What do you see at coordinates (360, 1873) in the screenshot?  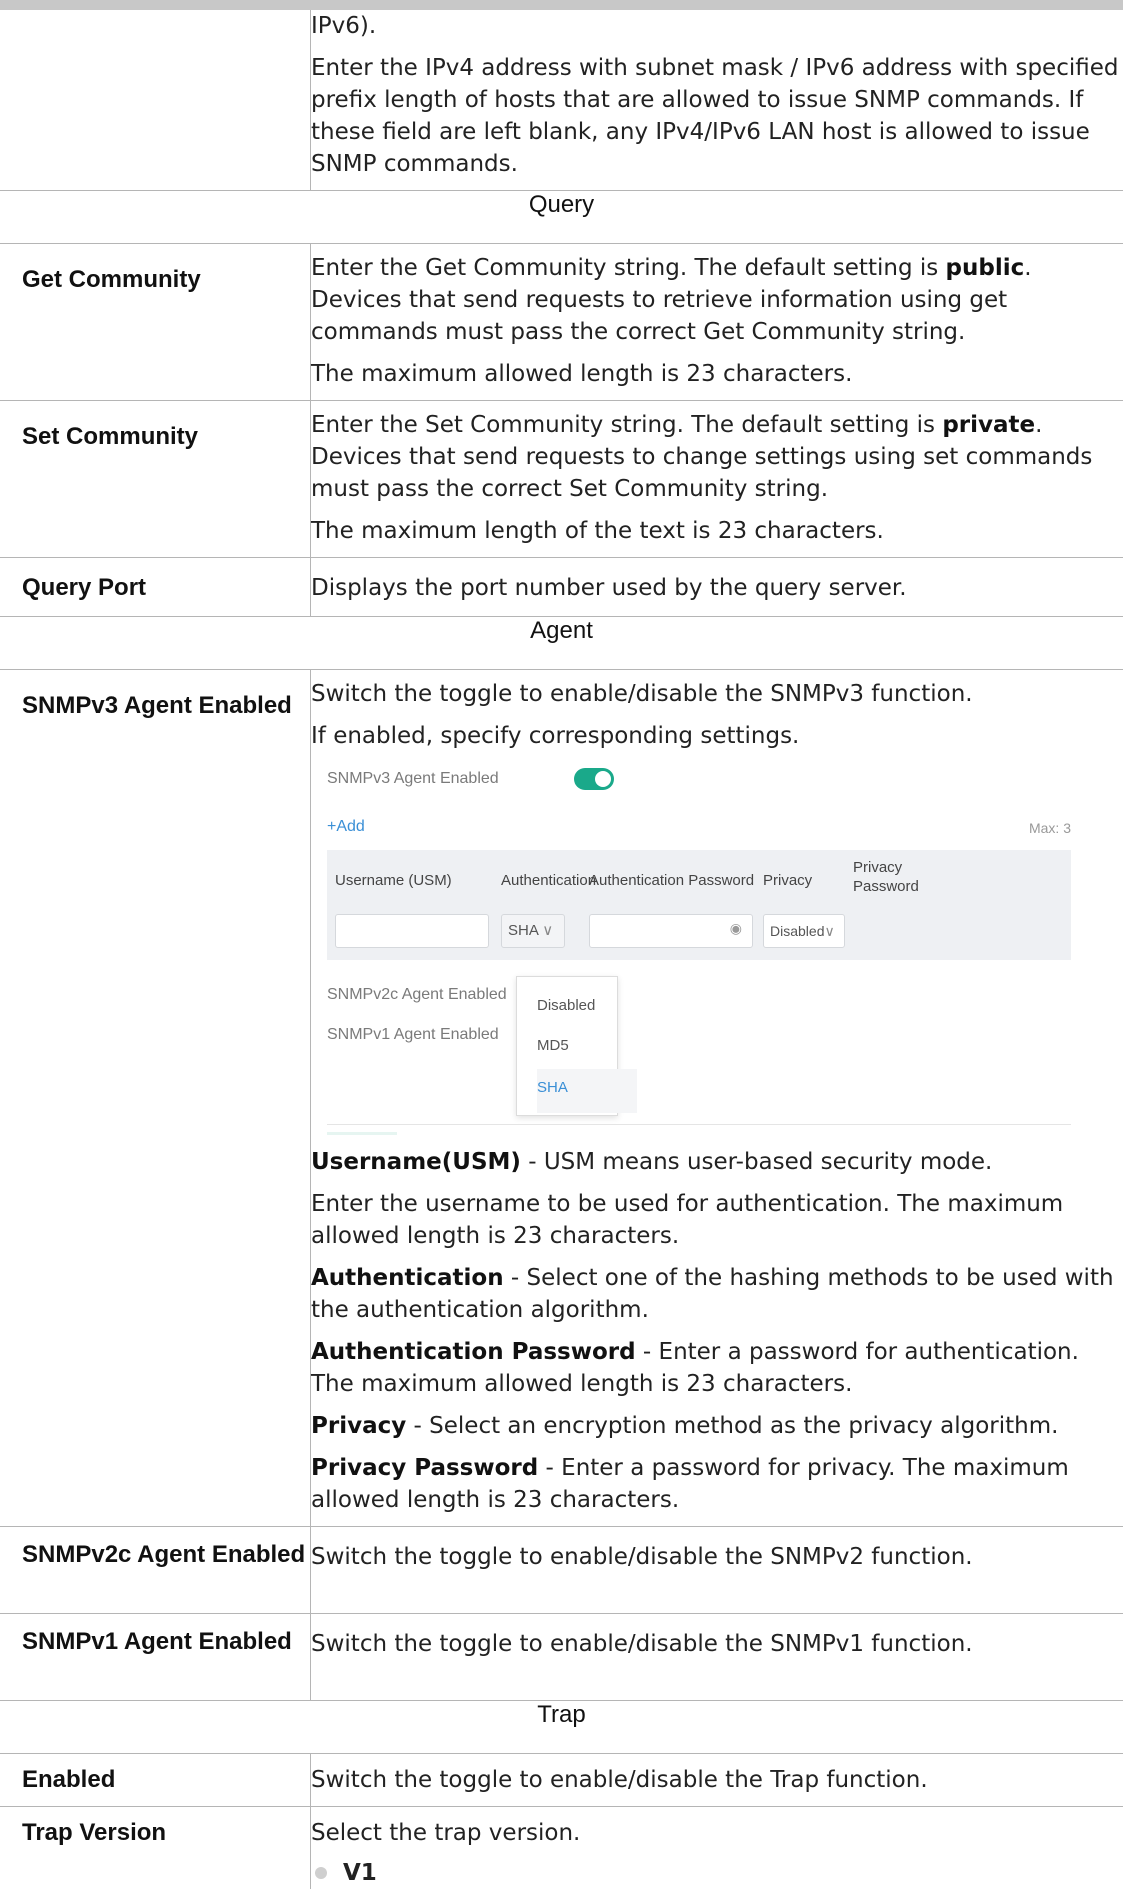 I see `option-label: V1` at bounding box center [360, 1873].